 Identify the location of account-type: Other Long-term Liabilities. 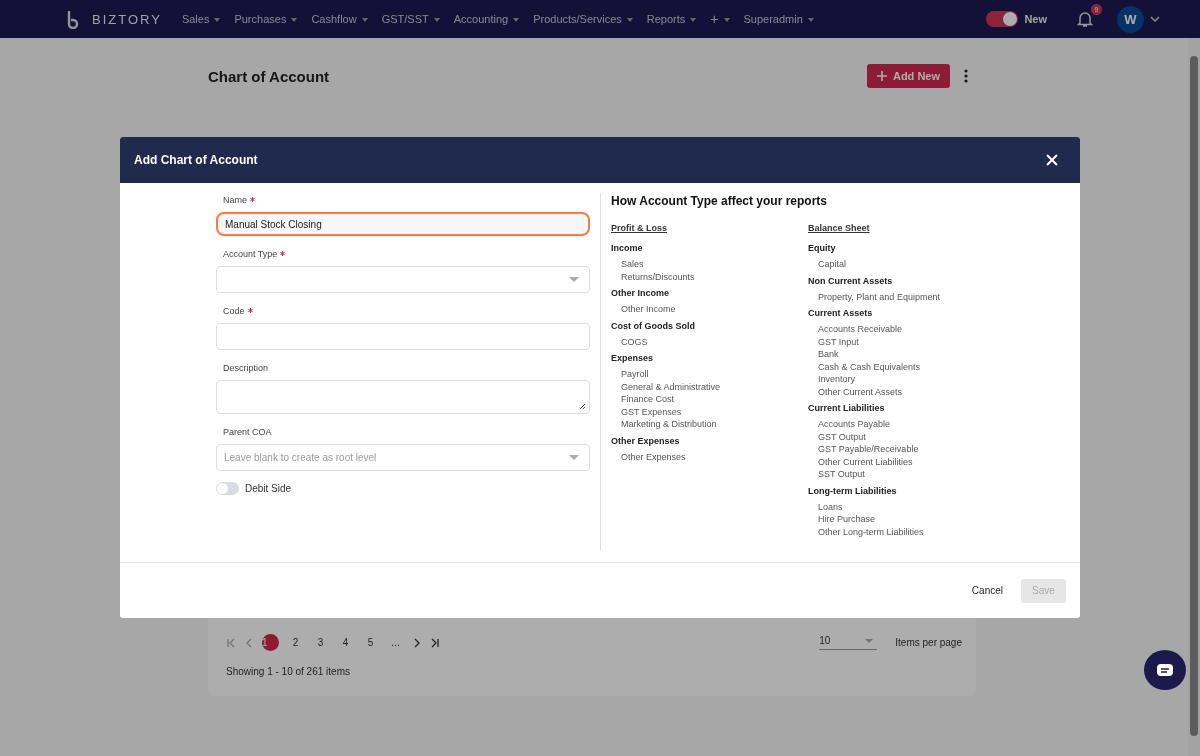
(871, 531).